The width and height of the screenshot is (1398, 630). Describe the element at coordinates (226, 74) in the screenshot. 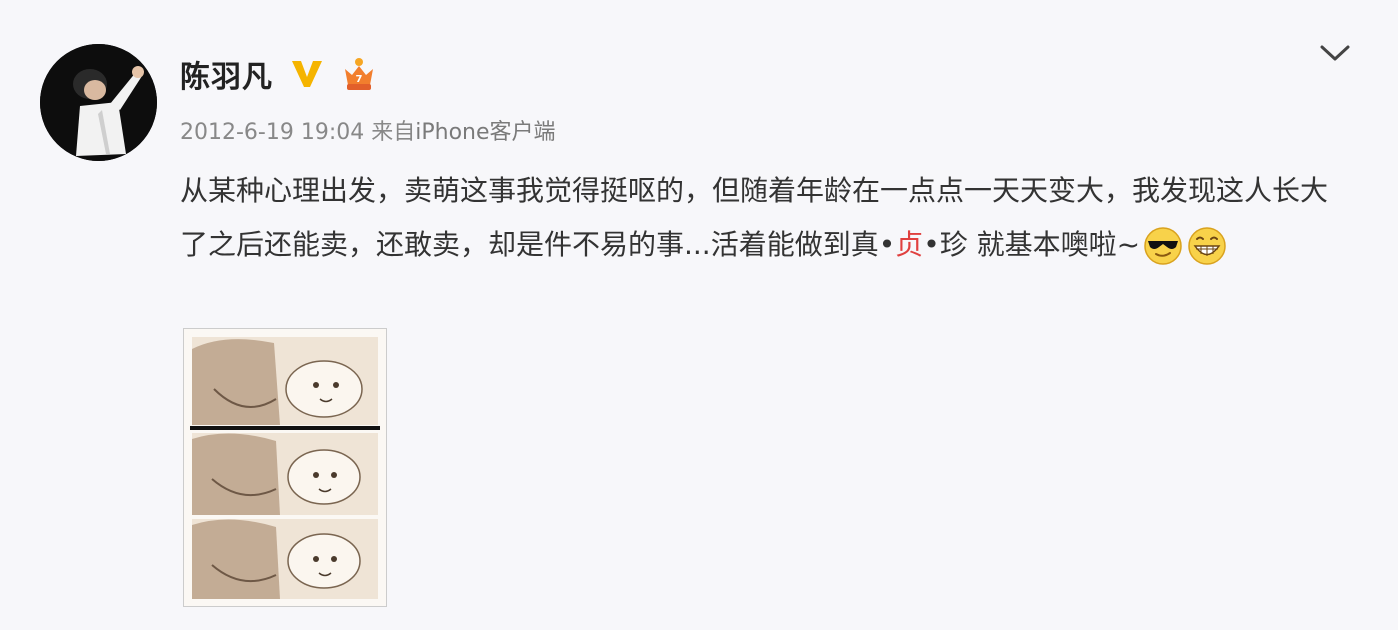

I see `username: 陈羽凡` at that location.